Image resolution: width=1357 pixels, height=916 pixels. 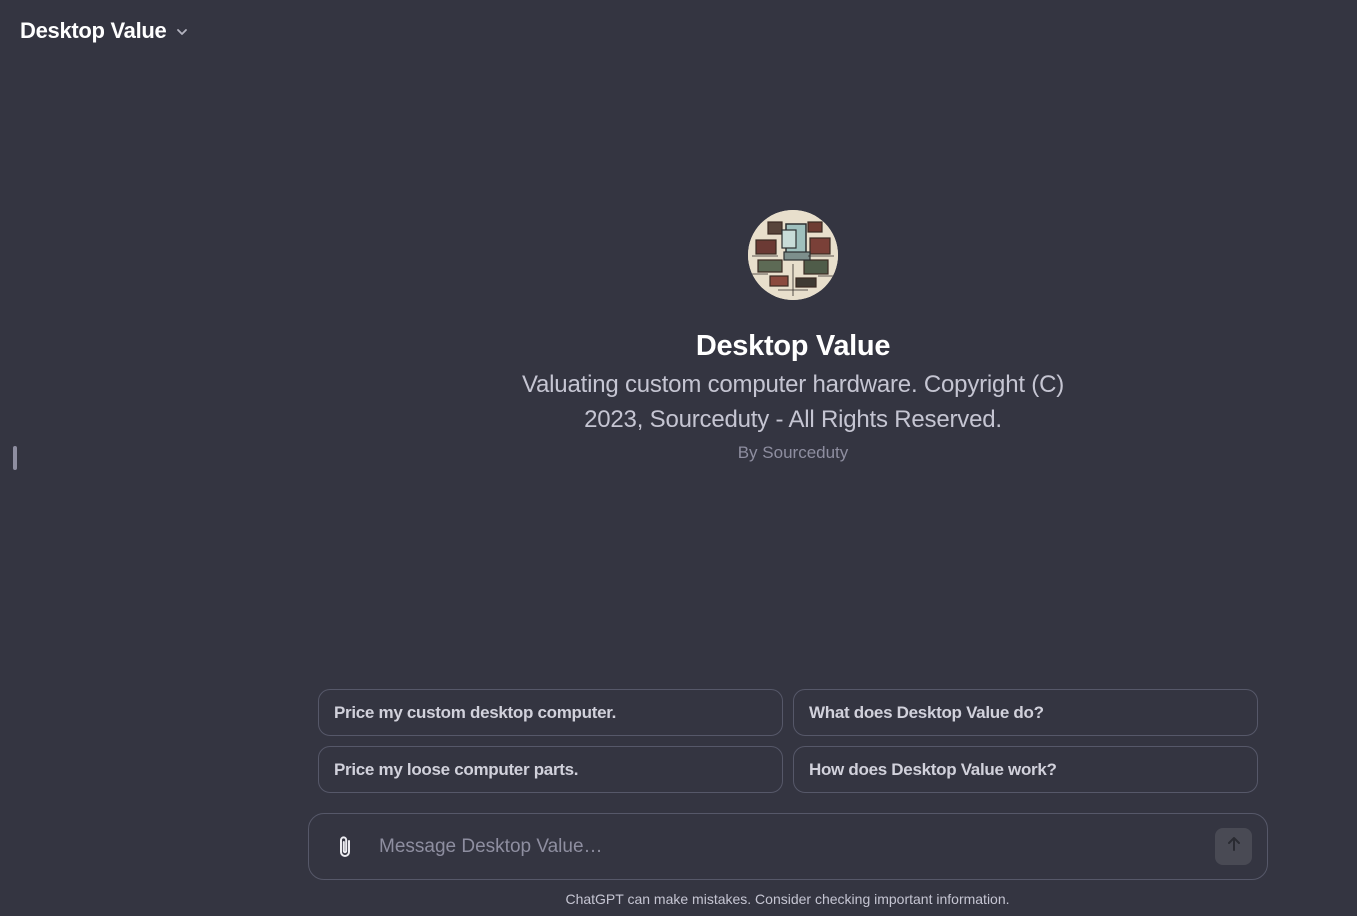 What do you see at coordinates (550, 712) in the screenshot?
I see `suggestion-price-custom-desktop: Price my custom desktop computer.` at bounding box center [550, 712].